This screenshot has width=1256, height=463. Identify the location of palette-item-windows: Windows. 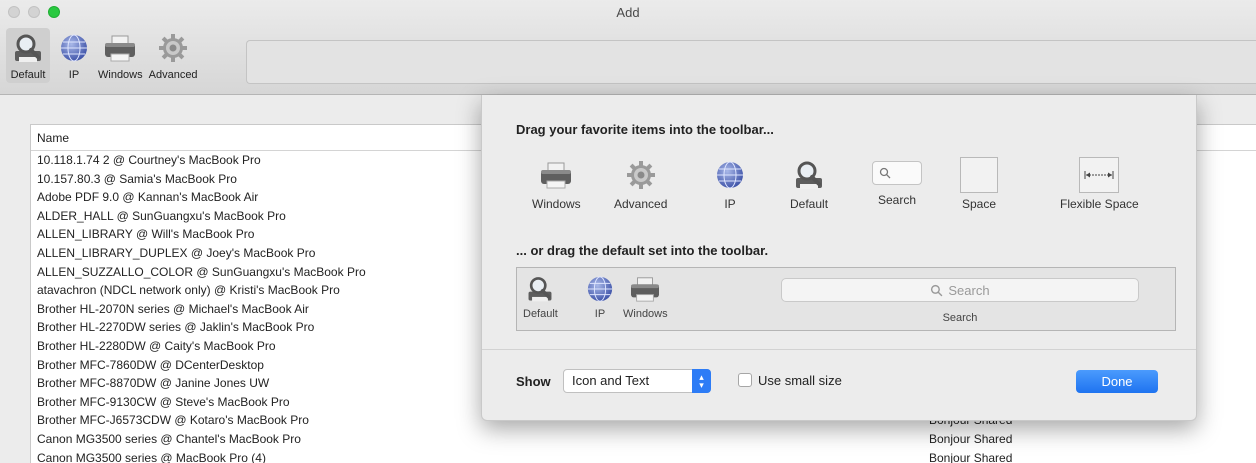
(556, 183).